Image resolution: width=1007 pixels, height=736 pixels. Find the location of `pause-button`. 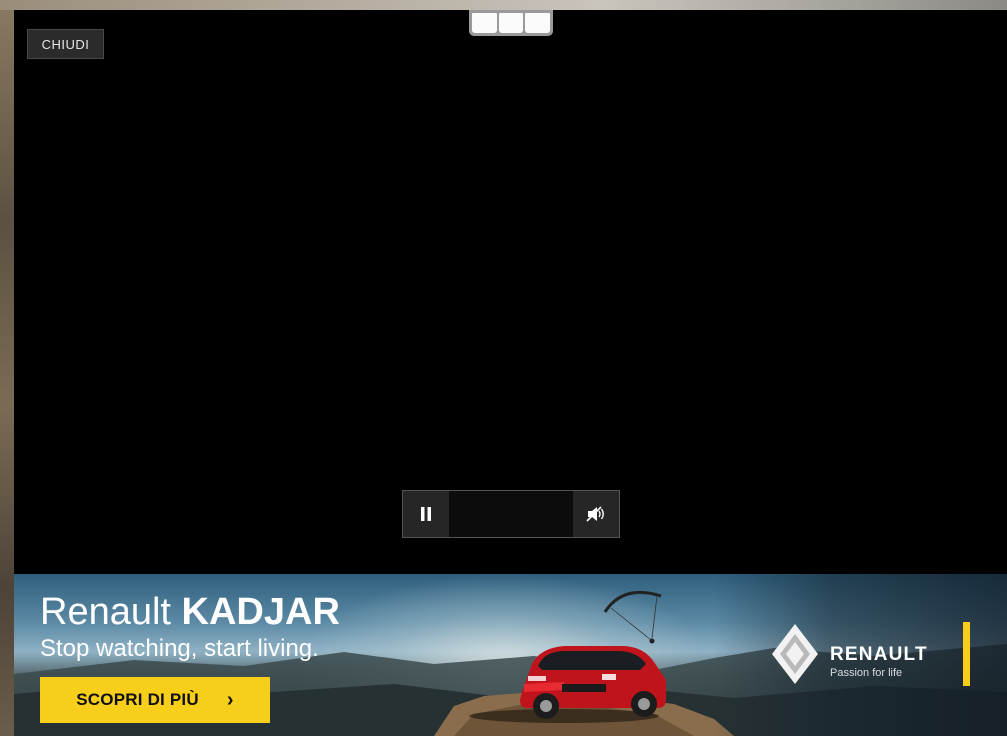

pause-button is located at coordinates (426, 514).